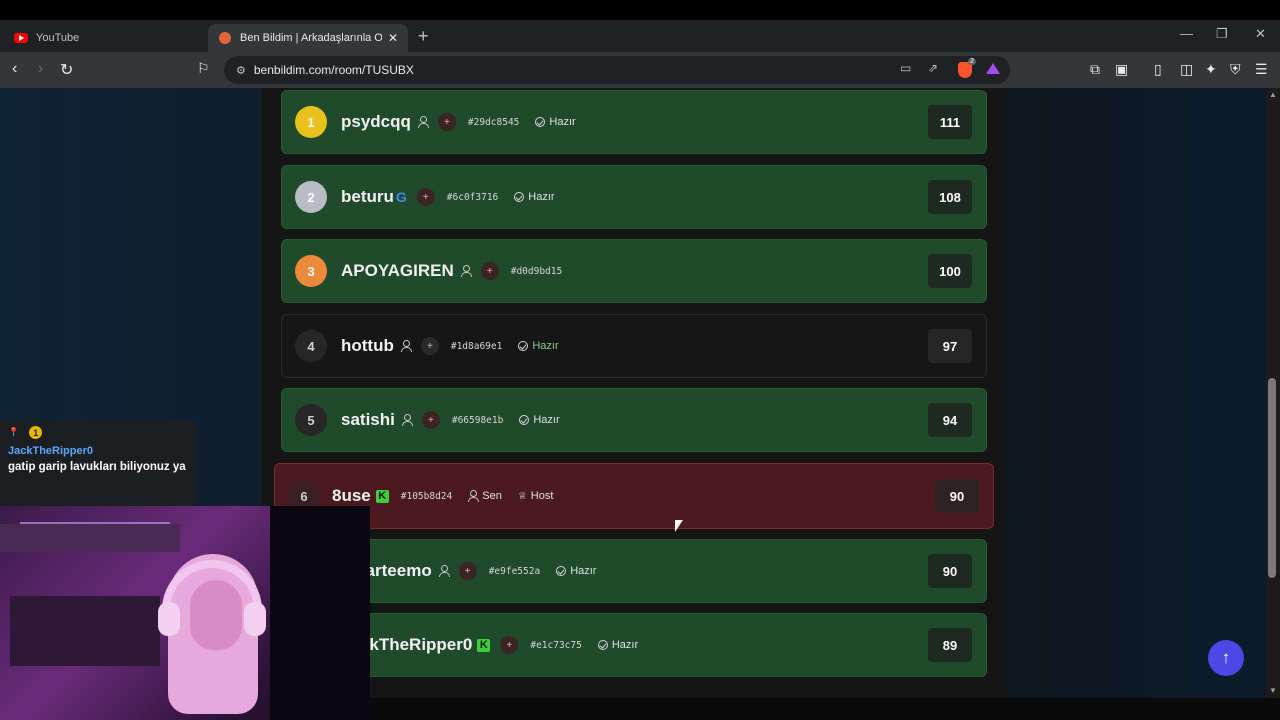 This screenshot has width=1280, height=720. What do you see at coordinates (950, 645) in the screenshot?
I see `score-badge: 89` at bounding box center [950, 645].